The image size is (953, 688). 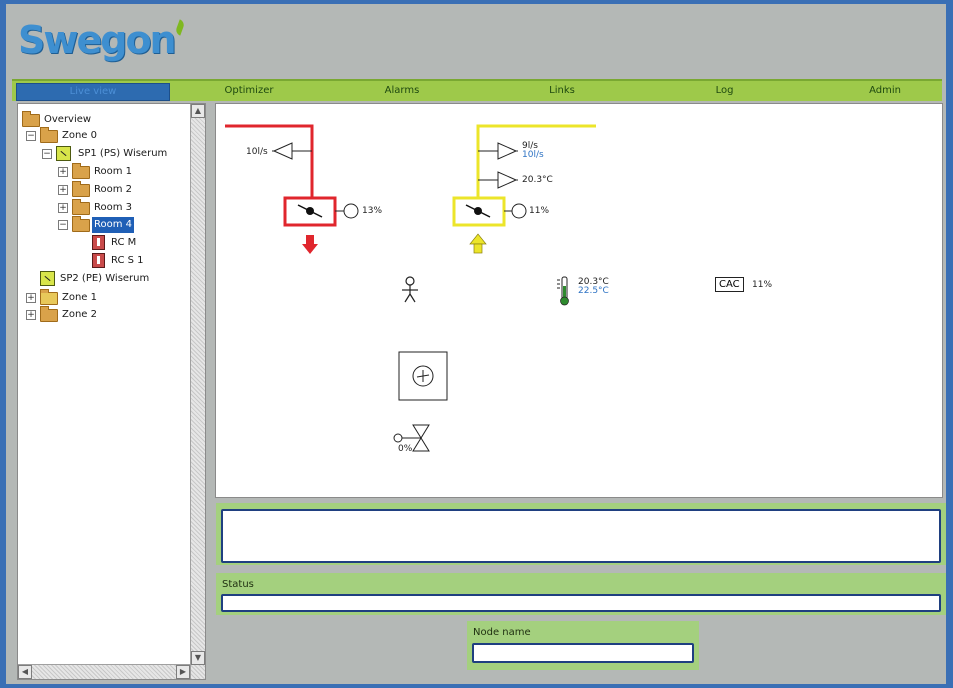 What do you see at coordinates (198, 111) in the screenshot?
I see `scroll-up-icon: ▲` at bounding box center [198, 111].